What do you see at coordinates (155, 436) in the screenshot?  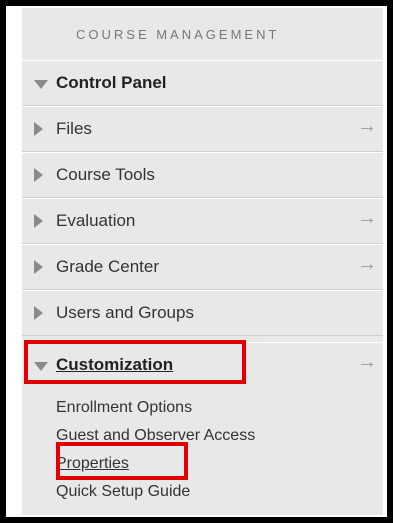 I see `submenu-item-guest-observer-access: Guest and Observer Access` at bounding box center [155, 436].